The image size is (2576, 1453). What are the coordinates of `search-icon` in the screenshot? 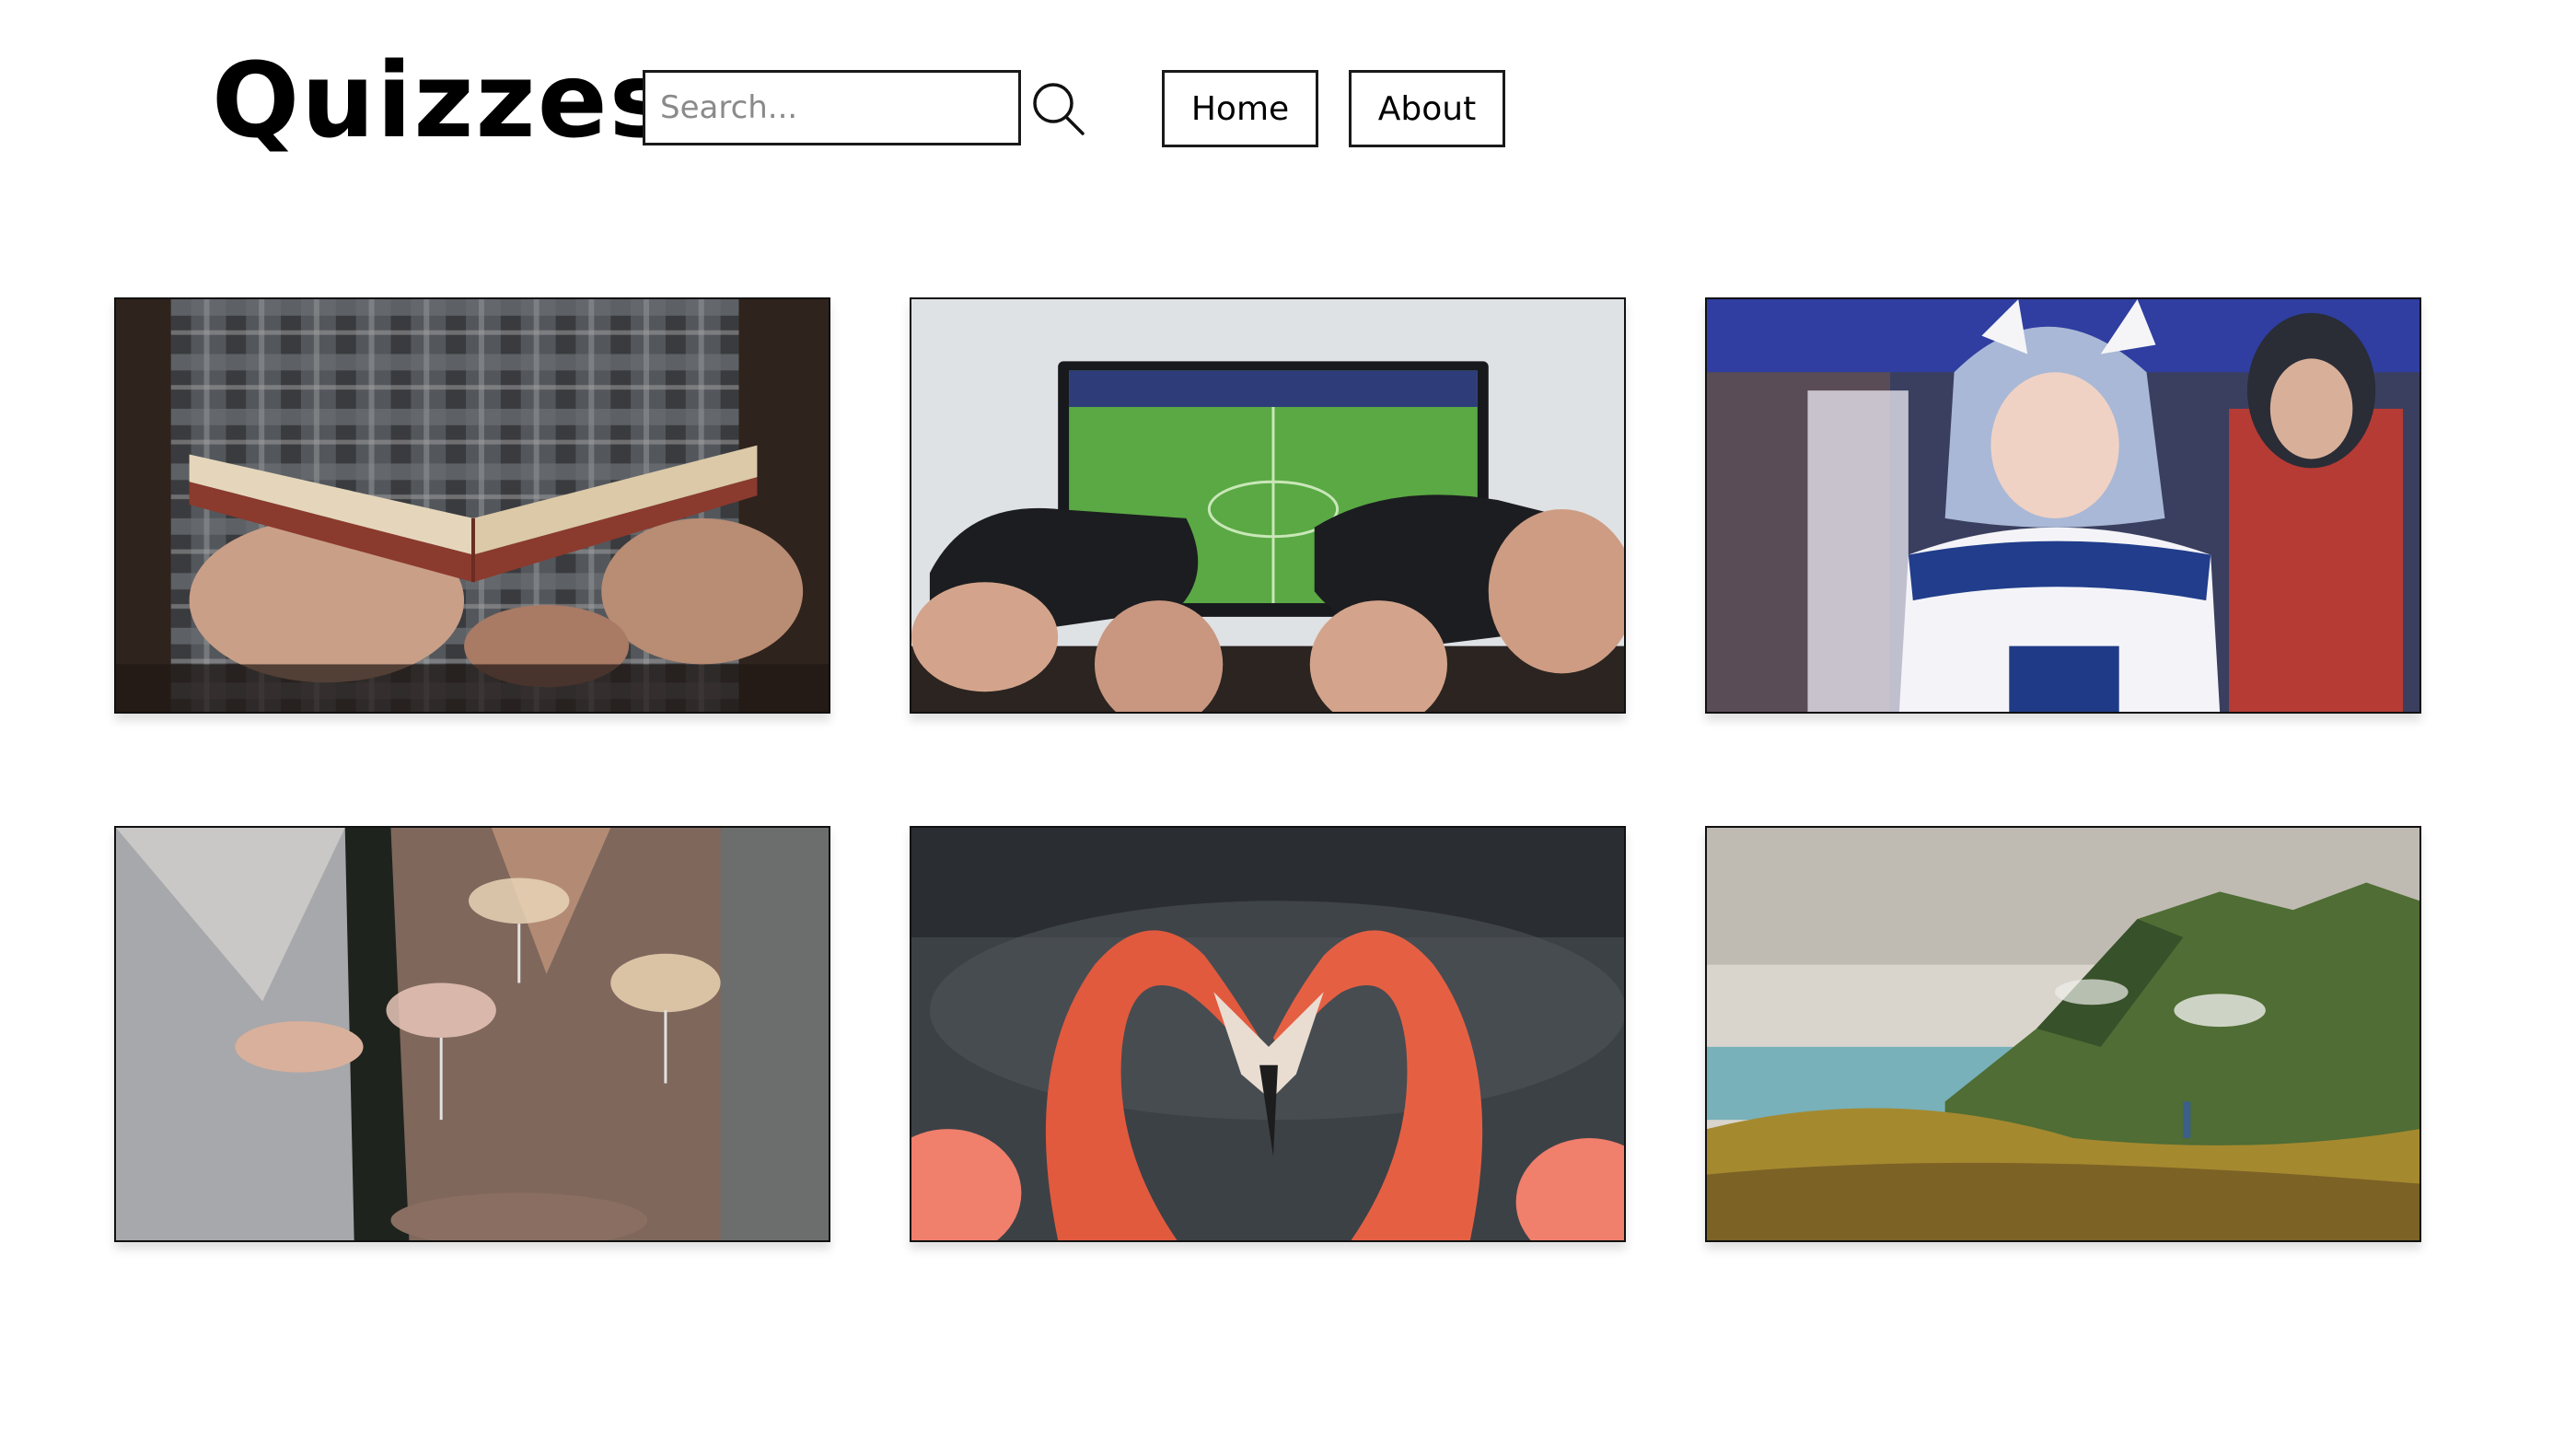 It's located at (1059, 109).